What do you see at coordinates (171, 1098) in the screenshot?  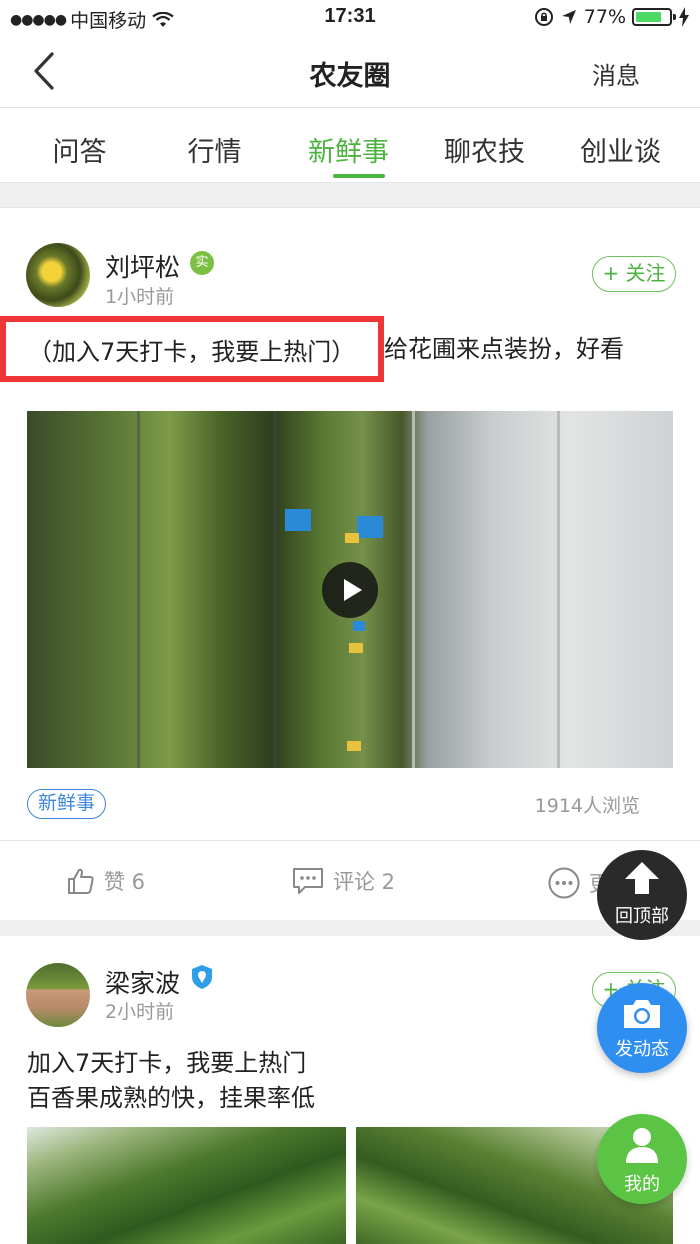 I see `post-text-line2: 百香果成熟的快，挂果率低` at bounding box center [171, 1098].